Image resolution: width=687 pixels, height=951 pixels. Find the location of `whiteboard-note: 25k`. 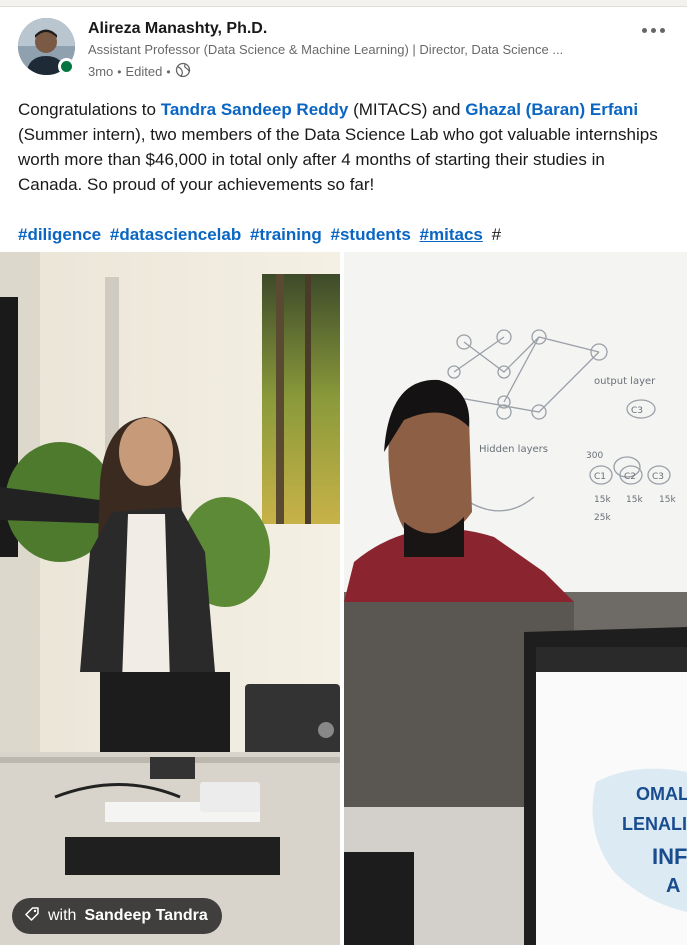

whiteboard-note: 25k is located at coordinates (602, 518).